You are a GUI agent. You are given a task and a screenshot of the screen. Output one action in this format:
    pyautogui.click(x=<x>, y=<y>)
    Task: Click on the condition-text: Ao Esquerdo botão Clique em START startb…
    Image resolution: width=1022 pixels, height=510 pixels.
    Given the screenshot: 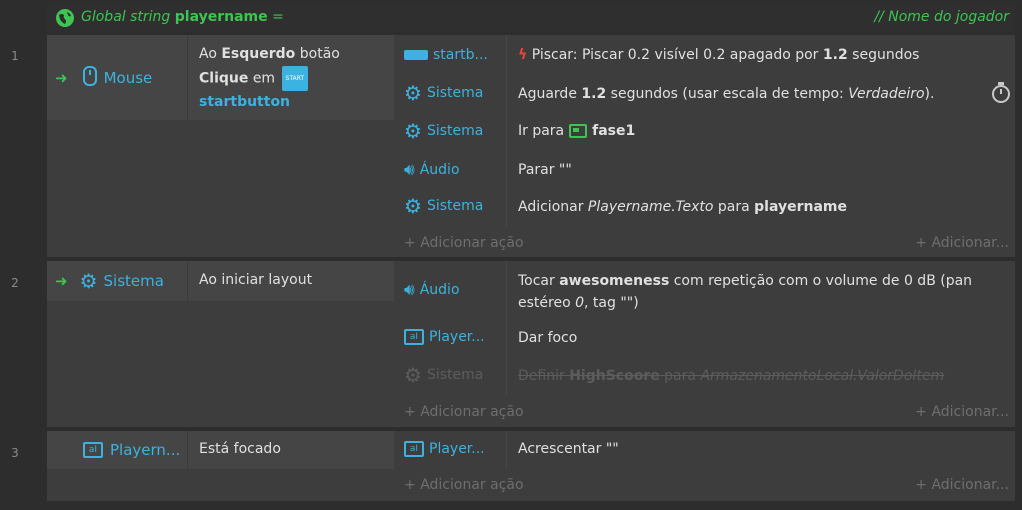 What is the action you would take?
    pyautogui.click(x=294, y=78)
    